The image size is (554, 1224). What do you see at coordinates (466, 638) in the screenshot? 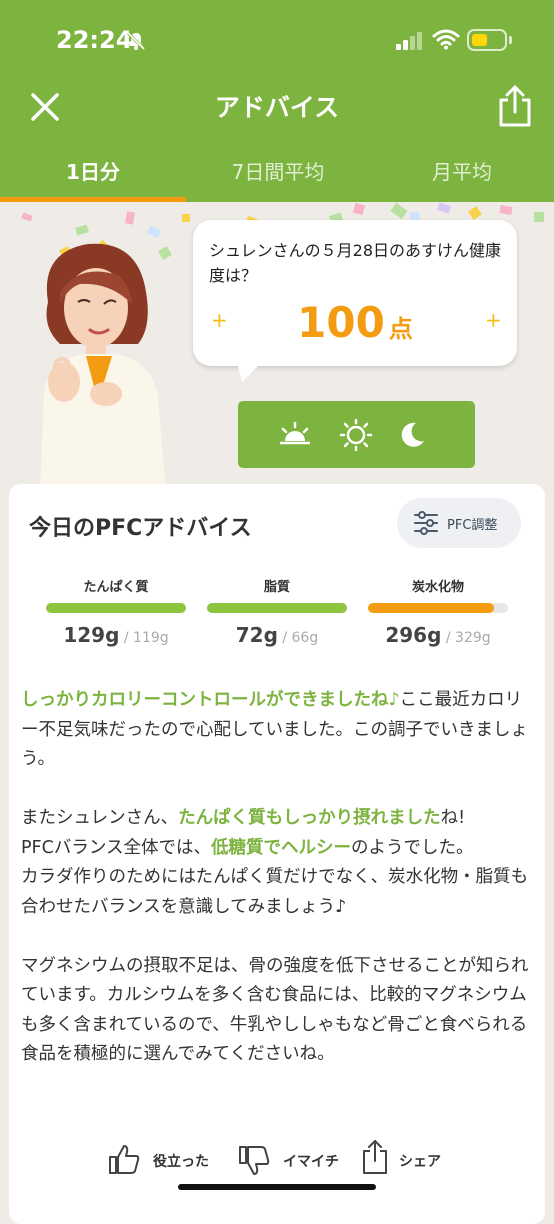
I see `pfc-target: / 329g` at bounding box center [466, 638].